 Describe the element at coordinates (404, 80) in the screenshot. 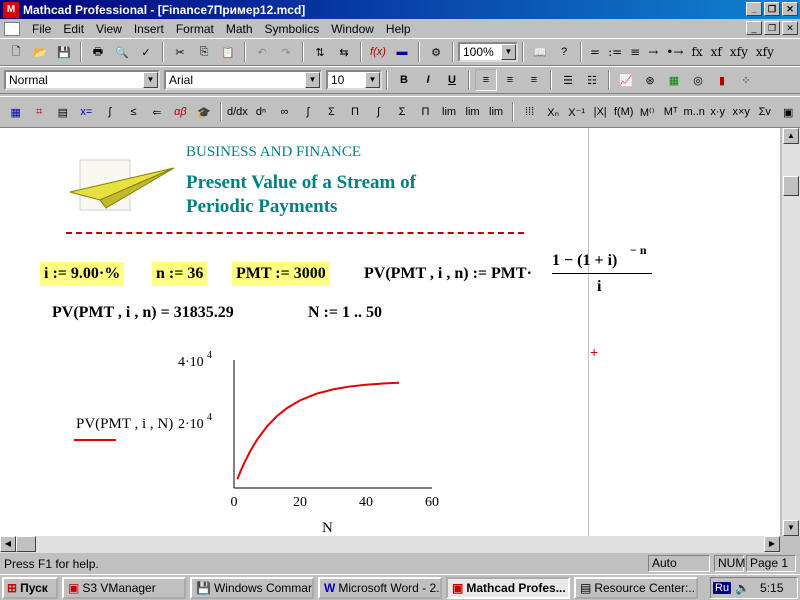

I see `bold-icon: B` at that location.